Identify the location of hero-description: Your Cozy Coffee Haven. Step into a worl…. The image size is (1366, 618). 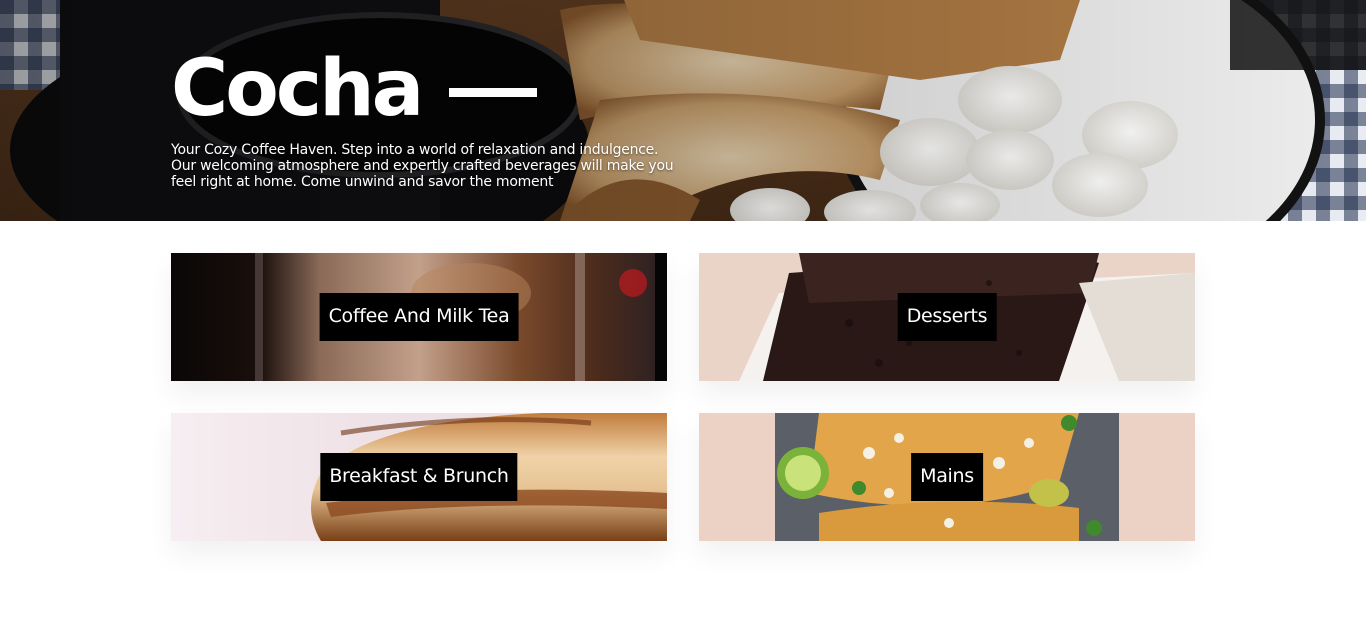
(422, 166).